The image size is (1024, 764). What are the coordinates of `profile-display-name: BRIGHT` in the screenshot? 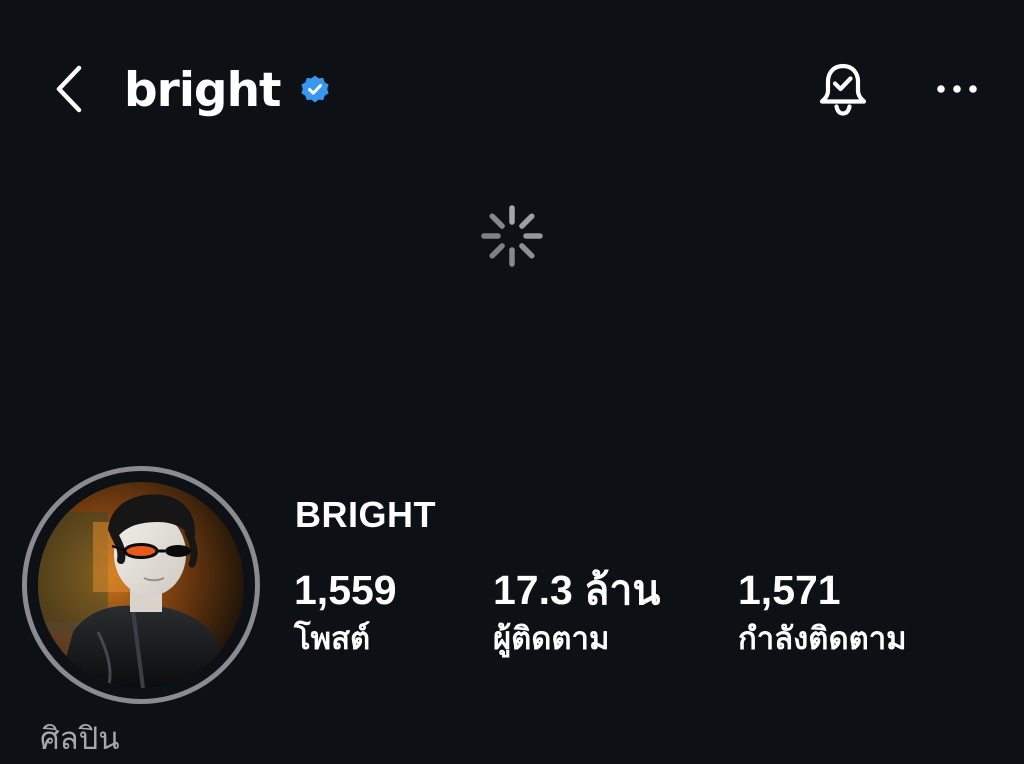 It's located at (365, 514).